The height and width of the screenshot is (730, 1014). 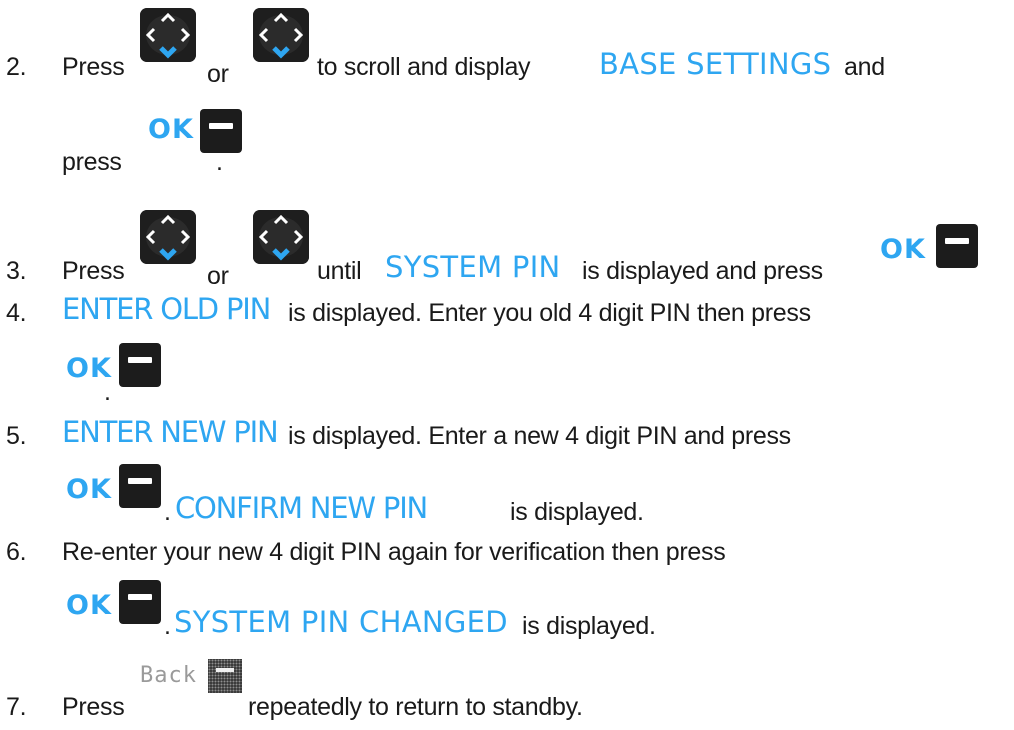 I want to click on step-5-number: 5., so click(x=16, y=436).